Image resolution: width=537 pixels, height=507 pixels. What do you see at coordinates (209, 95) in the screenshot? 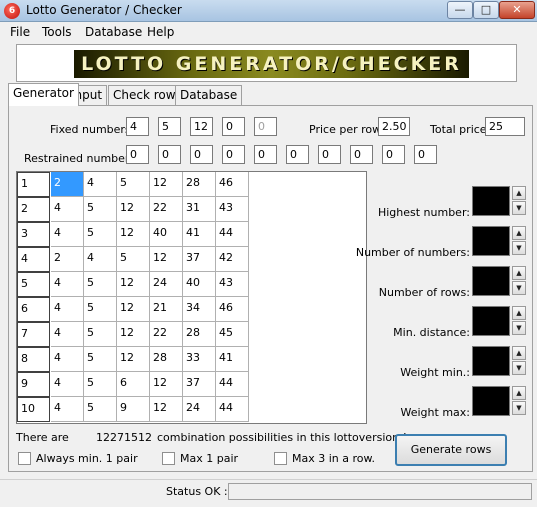
I see `tab-database: Database` at bounding box center [209, 95].